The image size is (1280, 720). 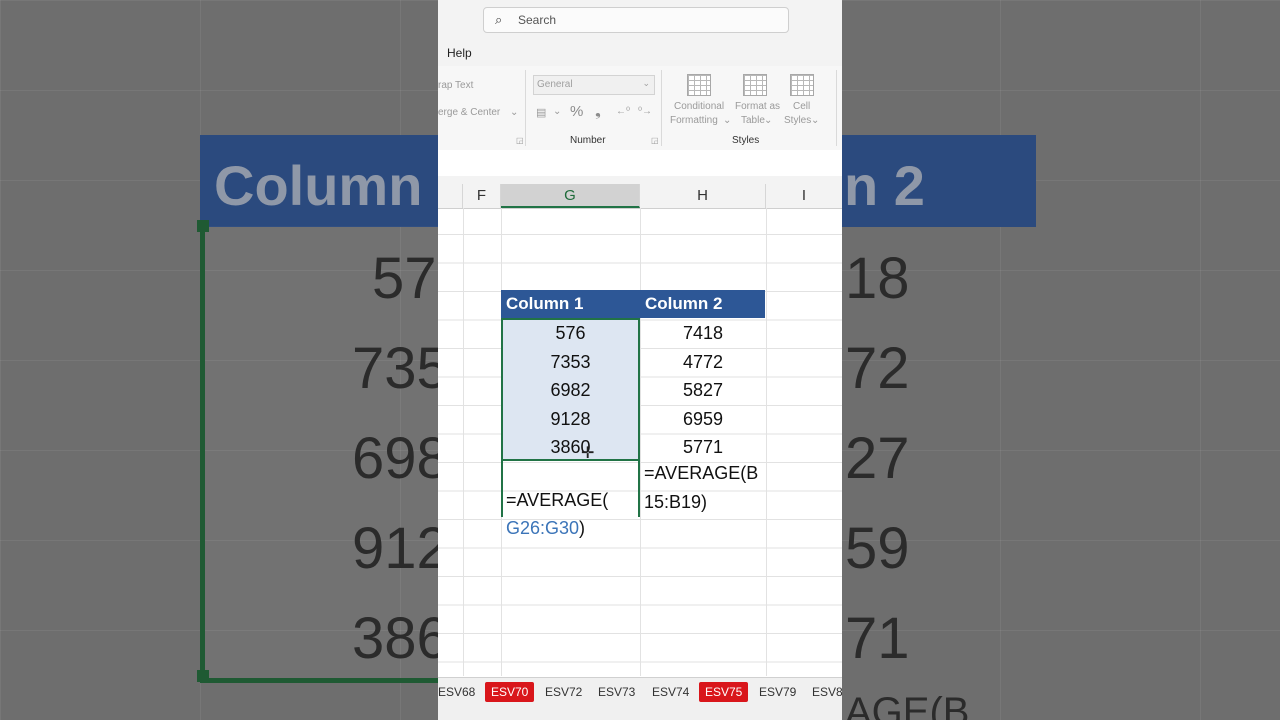 What do you see at coordinates (400, 548) in the screenshot?
I see `background-value-4: 912` at bounding box center [400, 548].